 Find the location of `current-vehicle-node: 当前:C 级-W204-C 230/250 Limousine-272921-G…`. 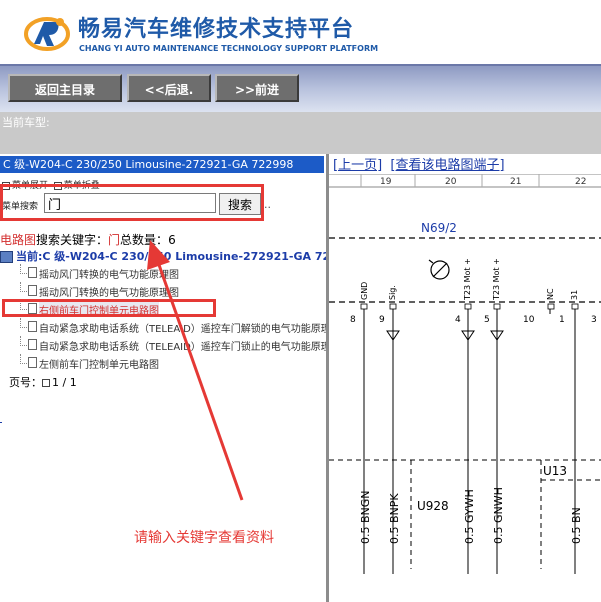

current-vehicle-node: 当前:C 级-W204-C 230/250 Limousine-272921-G… is located at coordinates (163, 256).